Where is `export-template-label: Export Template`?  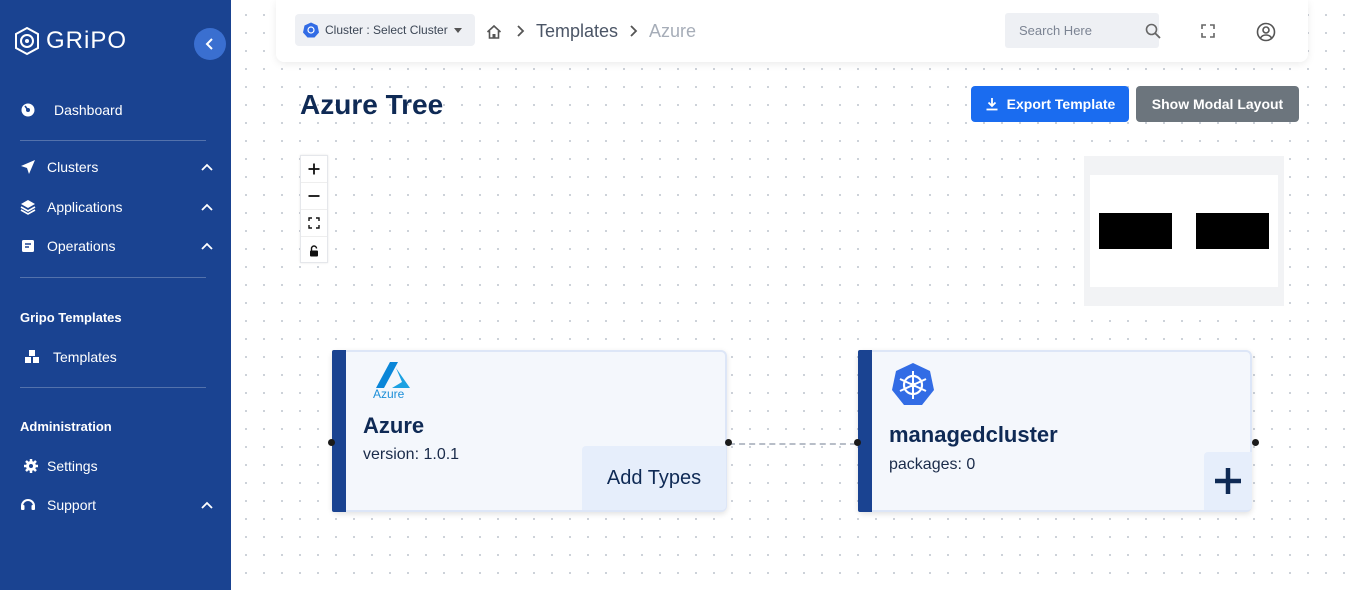
export-template-label: Export Template is located at coordinates (1061, 104).